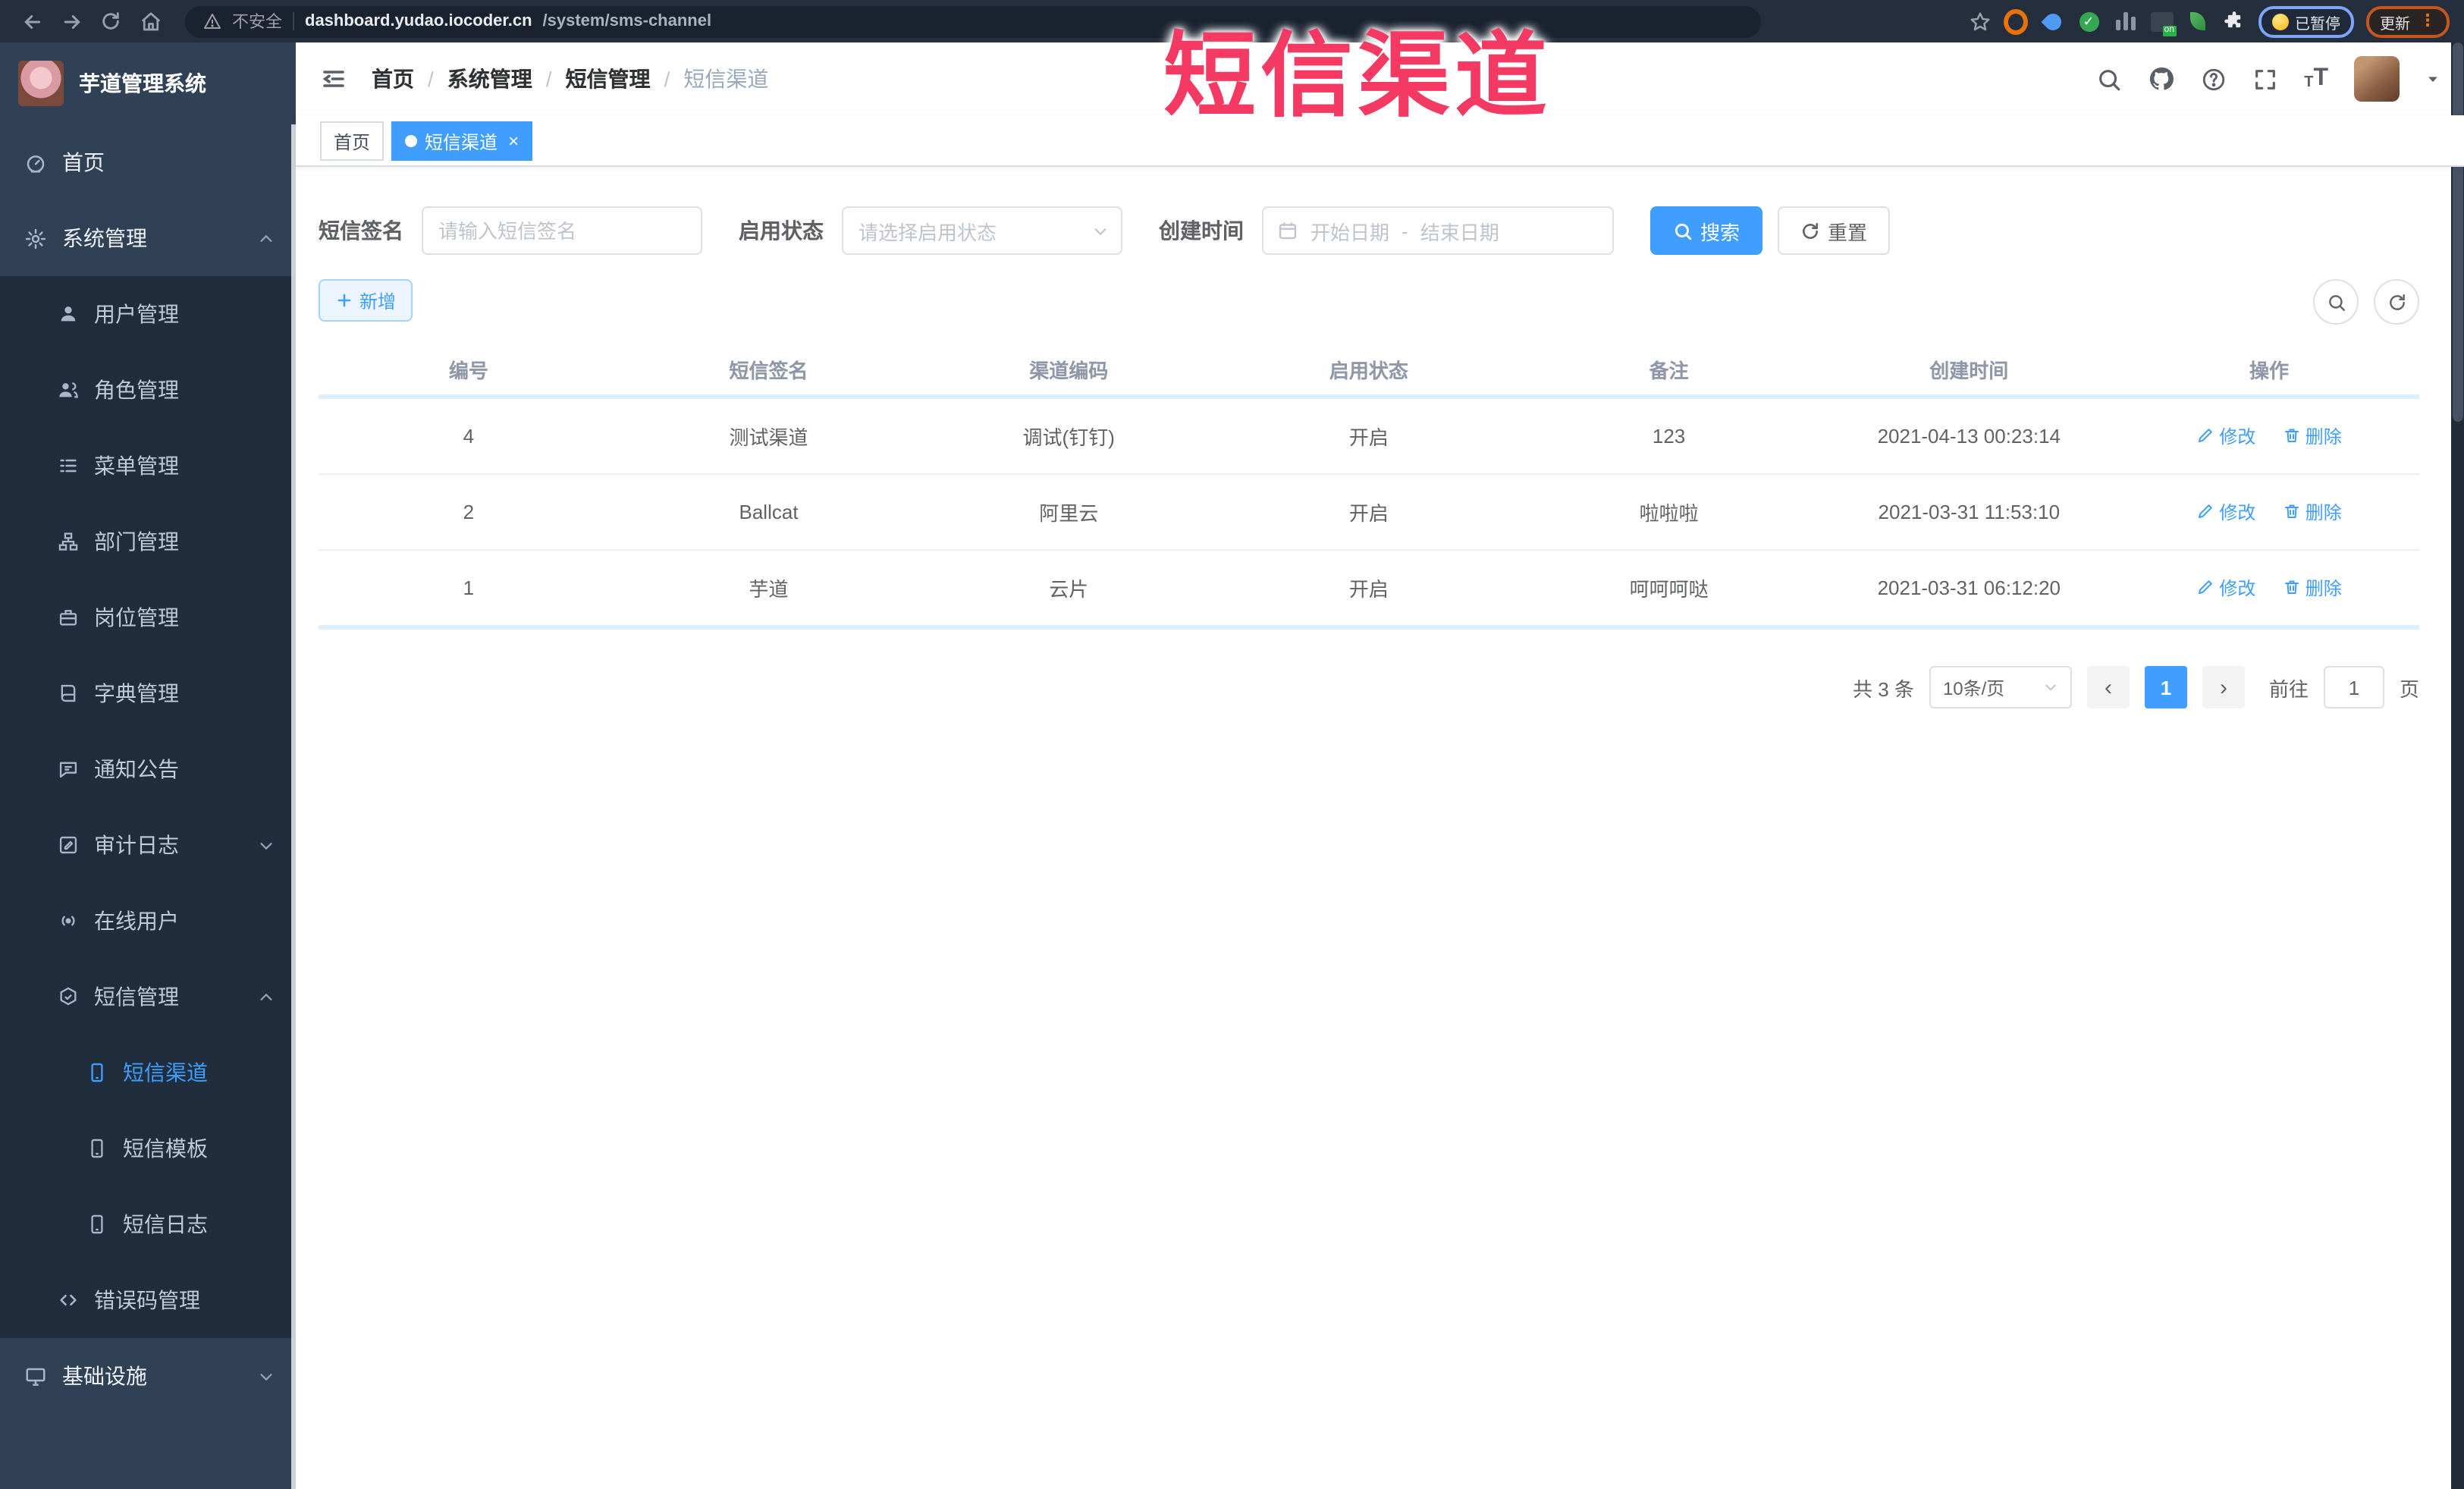 Image resolution: width=2464 pixels, height=1489 pixels. I want to click on security-warning-icon, so click(212, 21).